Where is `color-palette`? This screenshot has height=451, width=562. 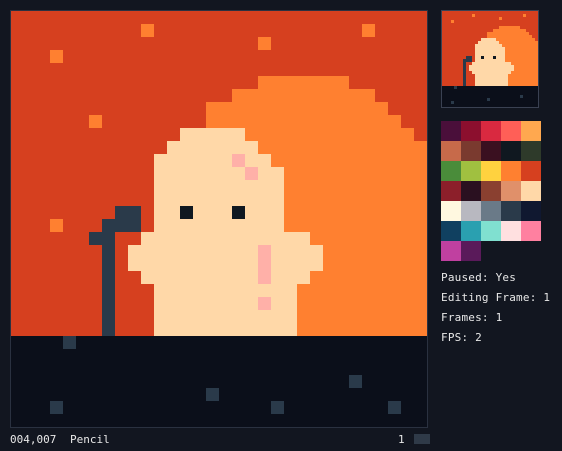
color-palette is located at coordinates (493, 191).